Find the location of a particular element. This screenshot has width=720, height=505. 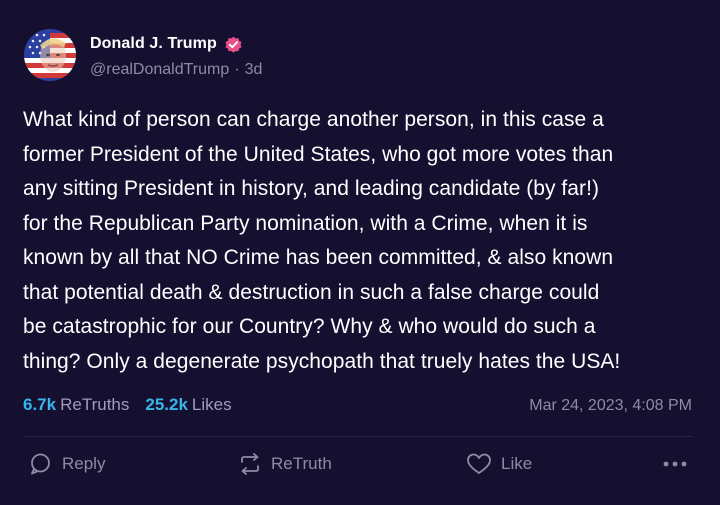

likes-count: 25.2k is located at coordinates (166, 404).